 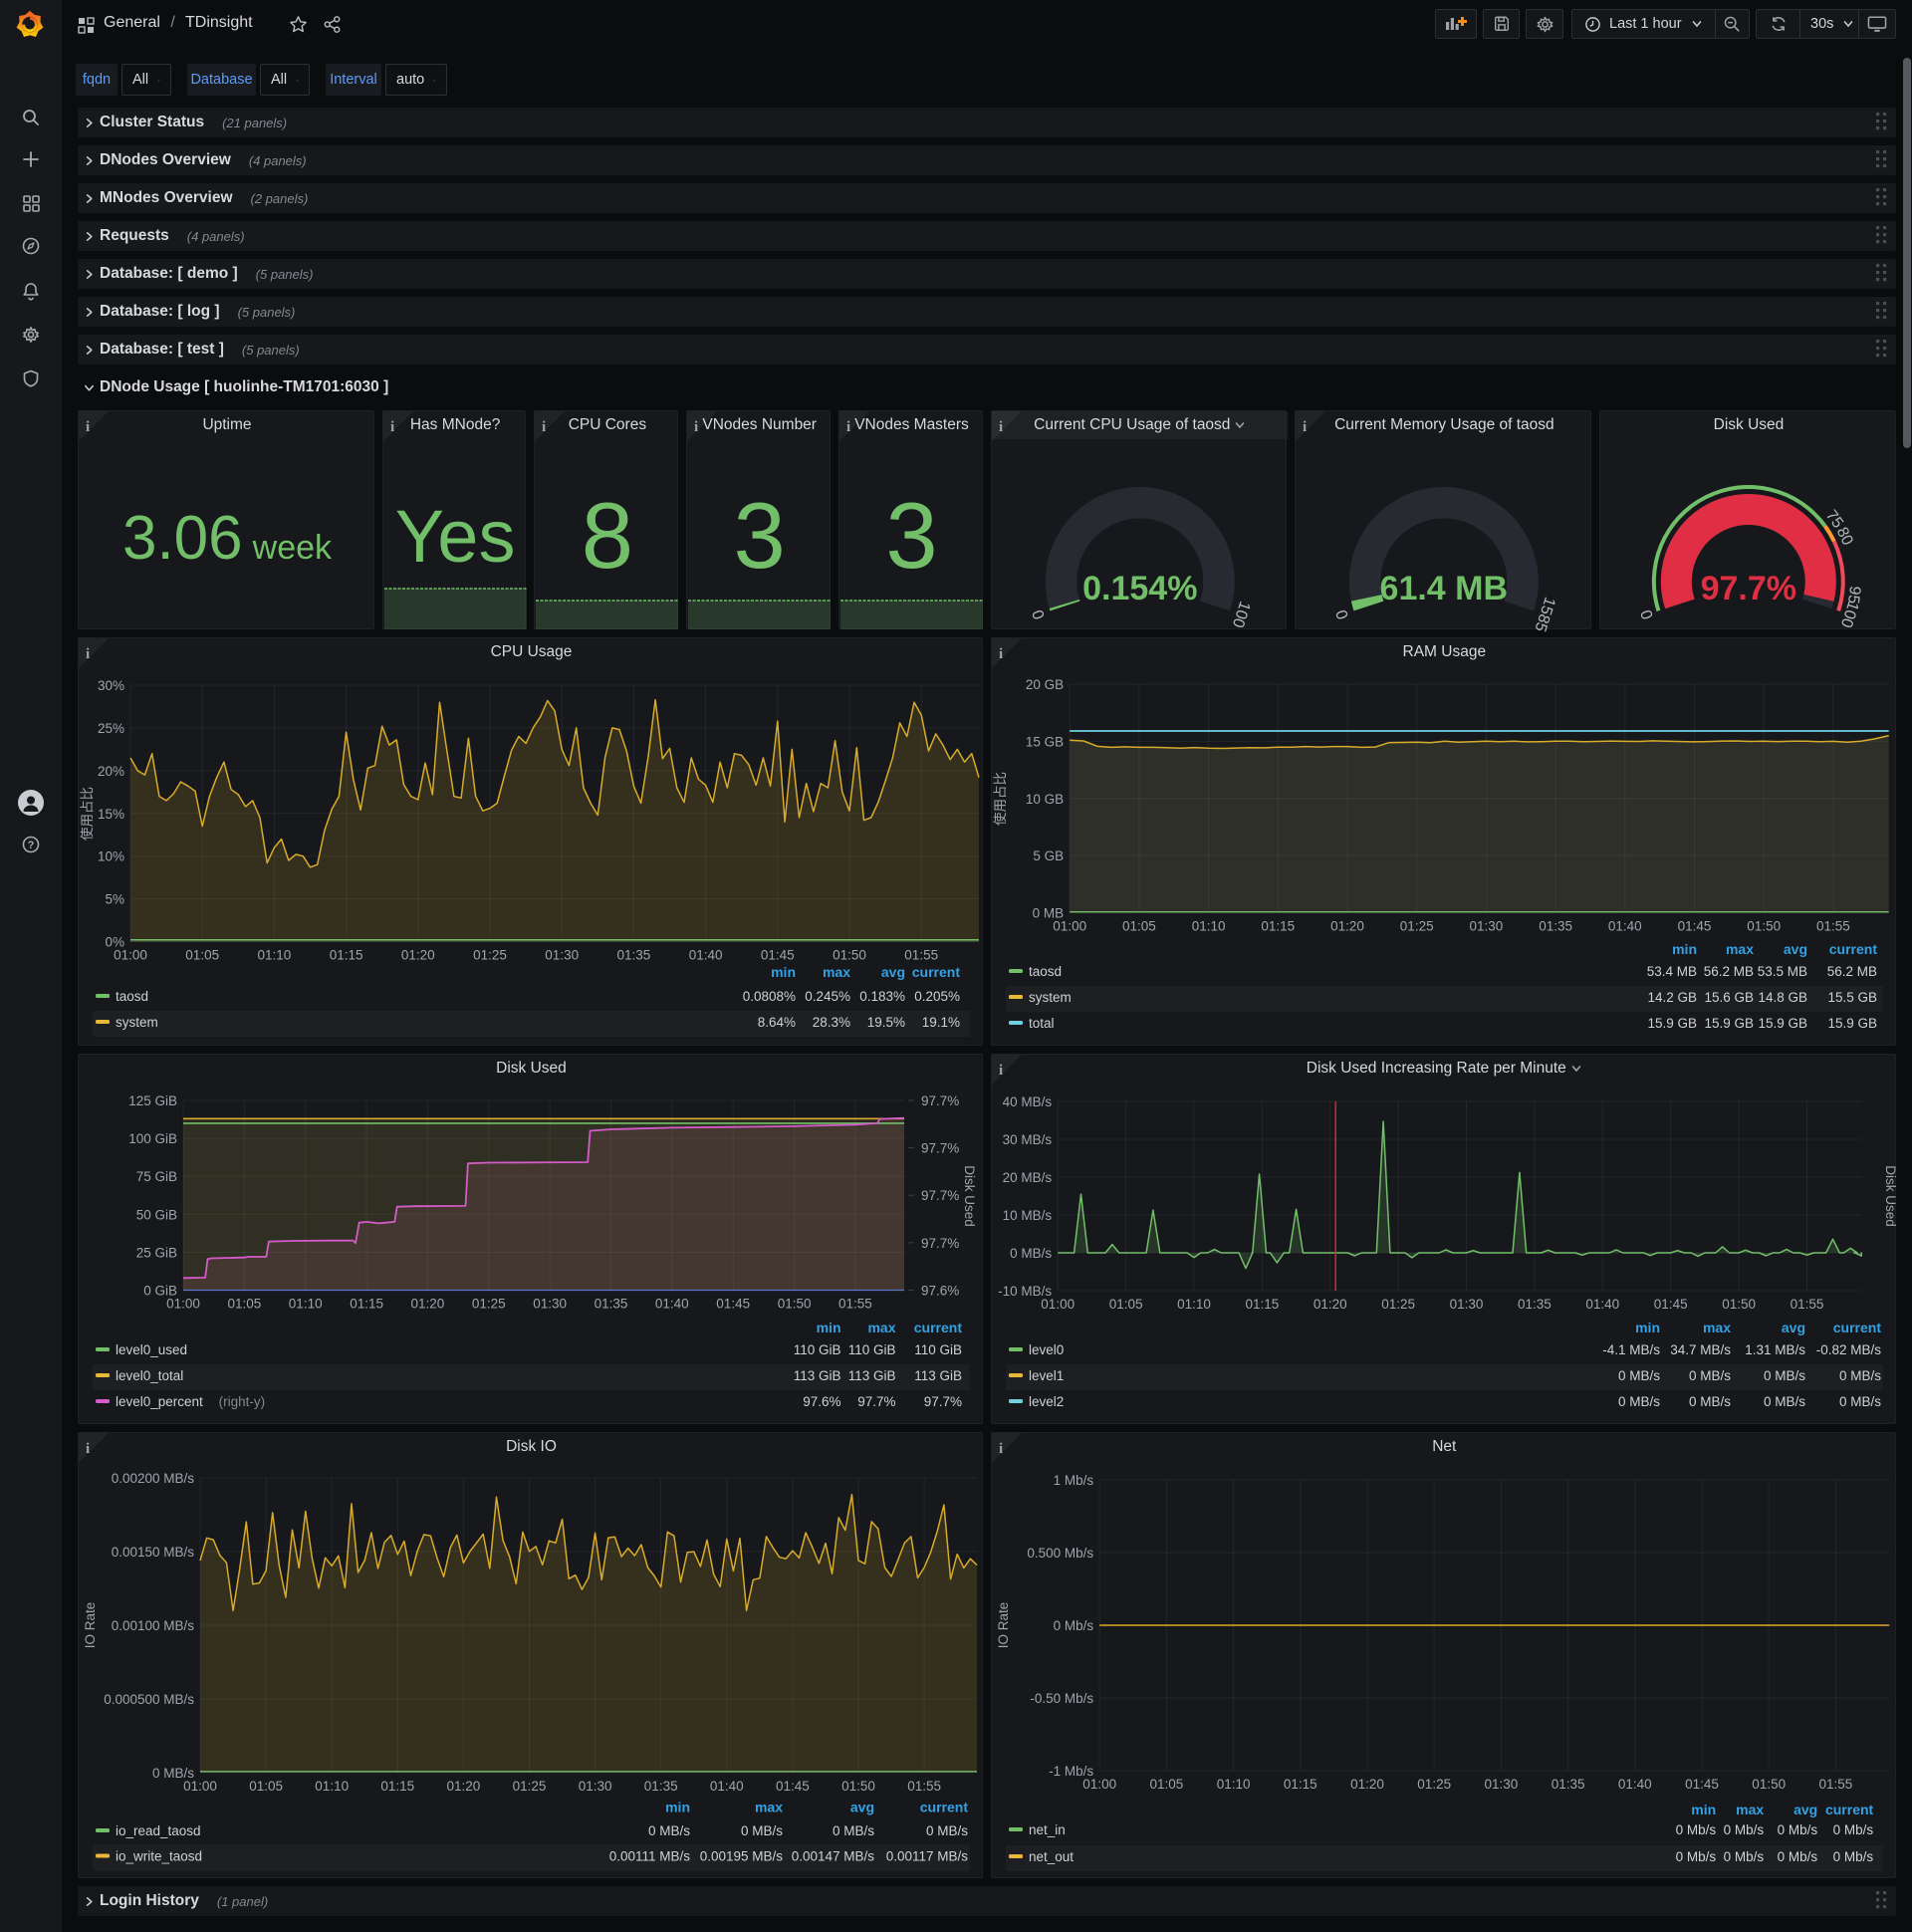 What do you see at coordinates (1051, 1857) in the screenshot?
I see `svg-text: net_out` at bounding box center [1051, 1857].